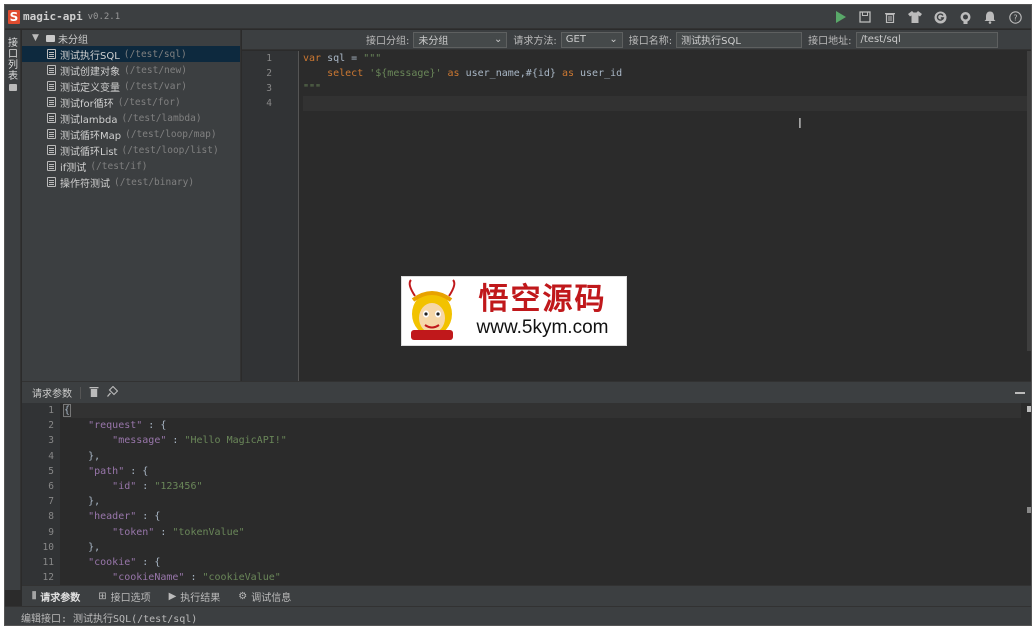 The image size is (1036, 631). What do you see at coordinates (269, 58) in the screenshot?
I see `line-number: 1` at bounding box center [269, 58].